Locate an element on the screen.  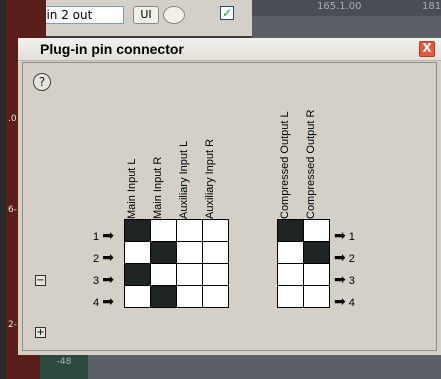
ruler-label: 181 is located at coordinates (431, 6).